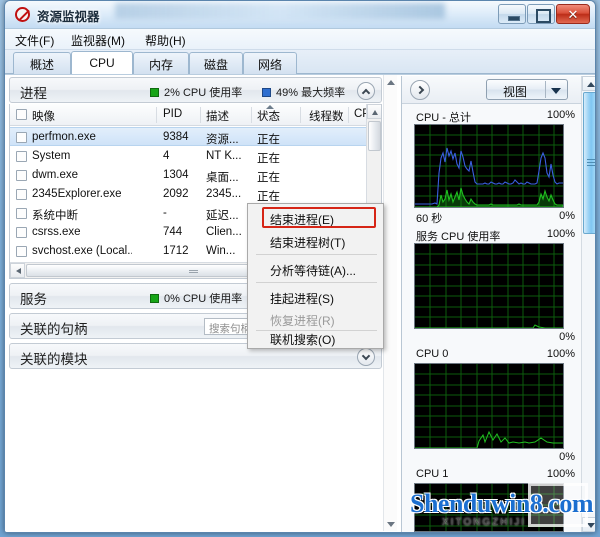  Describe the element at coordinates (216, 63) in the screenshot. I see `tab-disk: 磁盘` at that location.